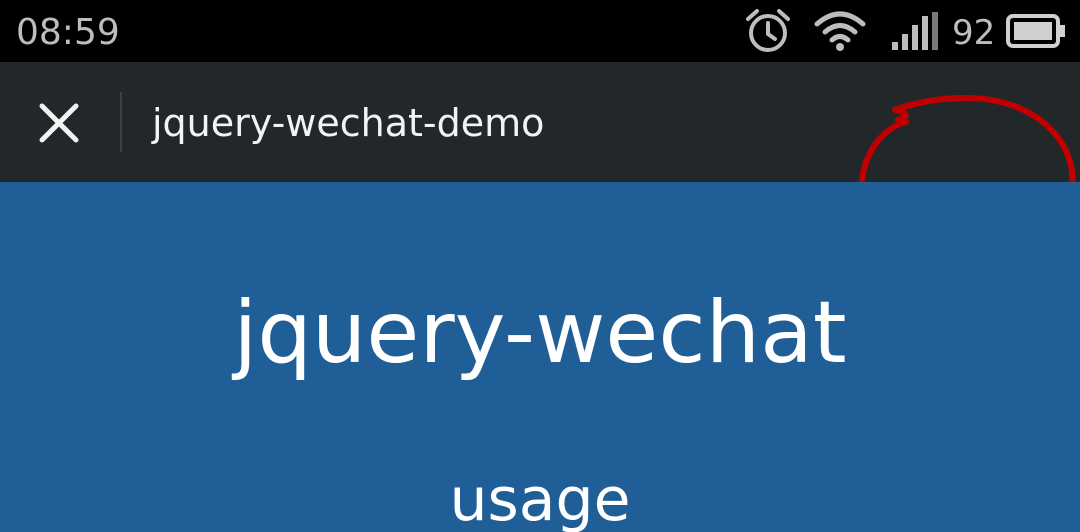 The width and height of the screenshot is (1080, 532). Describe the element at coordinates (540, 31) in the screenshot. I see `status-bar: 08:59 92` at that location.